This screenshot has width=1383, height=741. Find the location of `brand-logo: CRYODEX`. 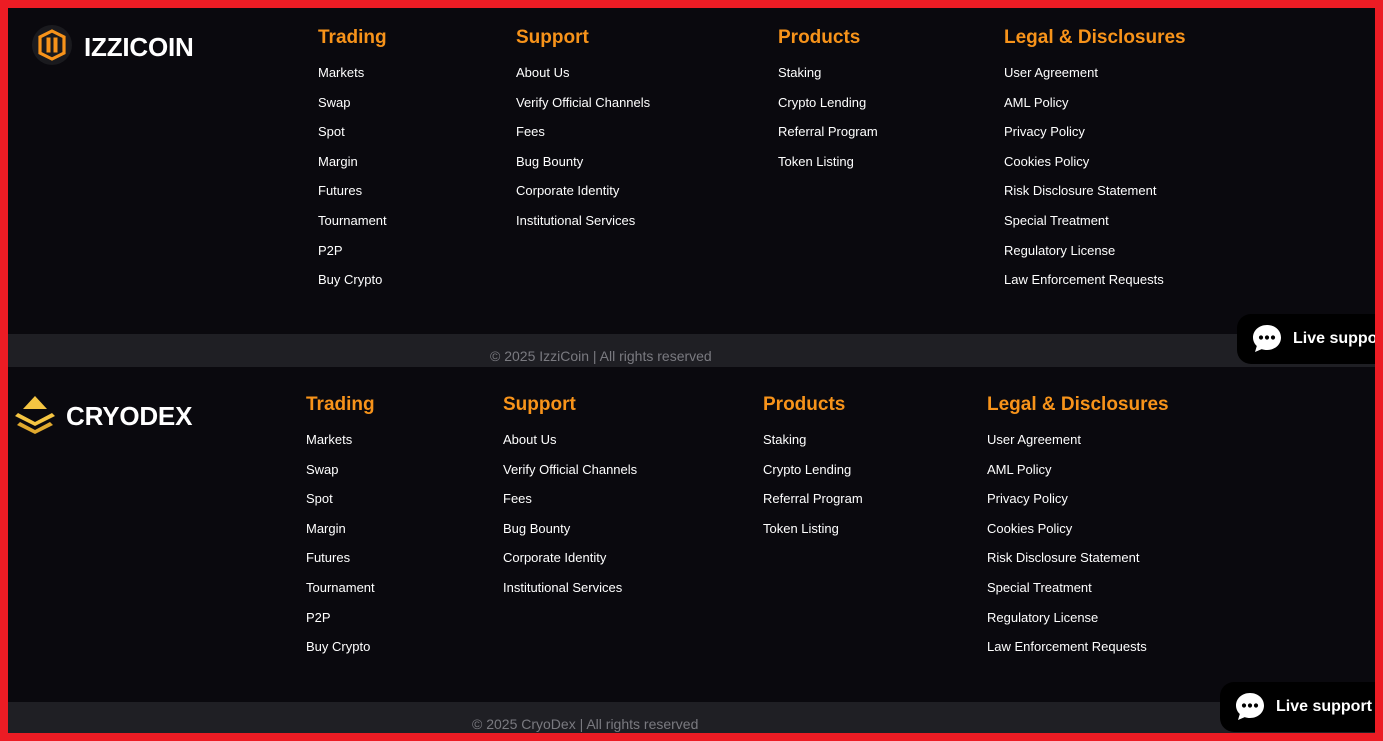

brand-logo: CRYODEX is located at coordinates (103, 416).